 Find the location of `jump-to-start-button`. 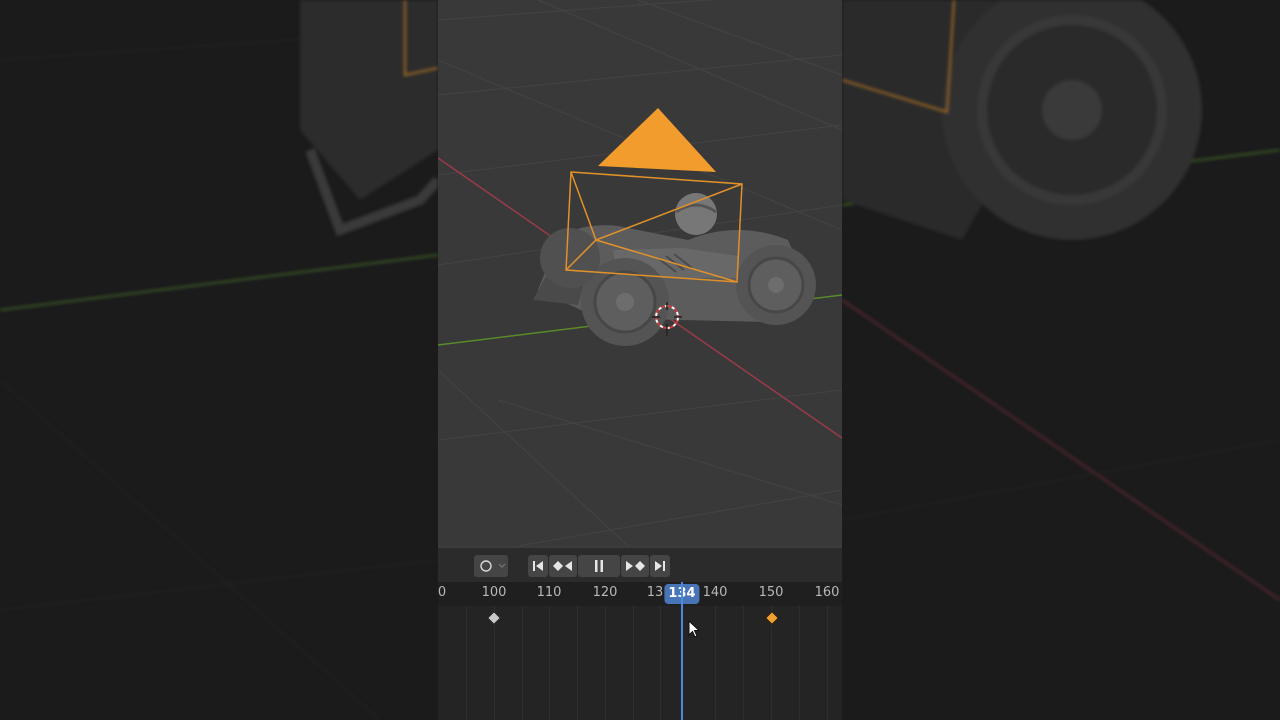

jump-to-start-button is located at coordinates (538, 566).